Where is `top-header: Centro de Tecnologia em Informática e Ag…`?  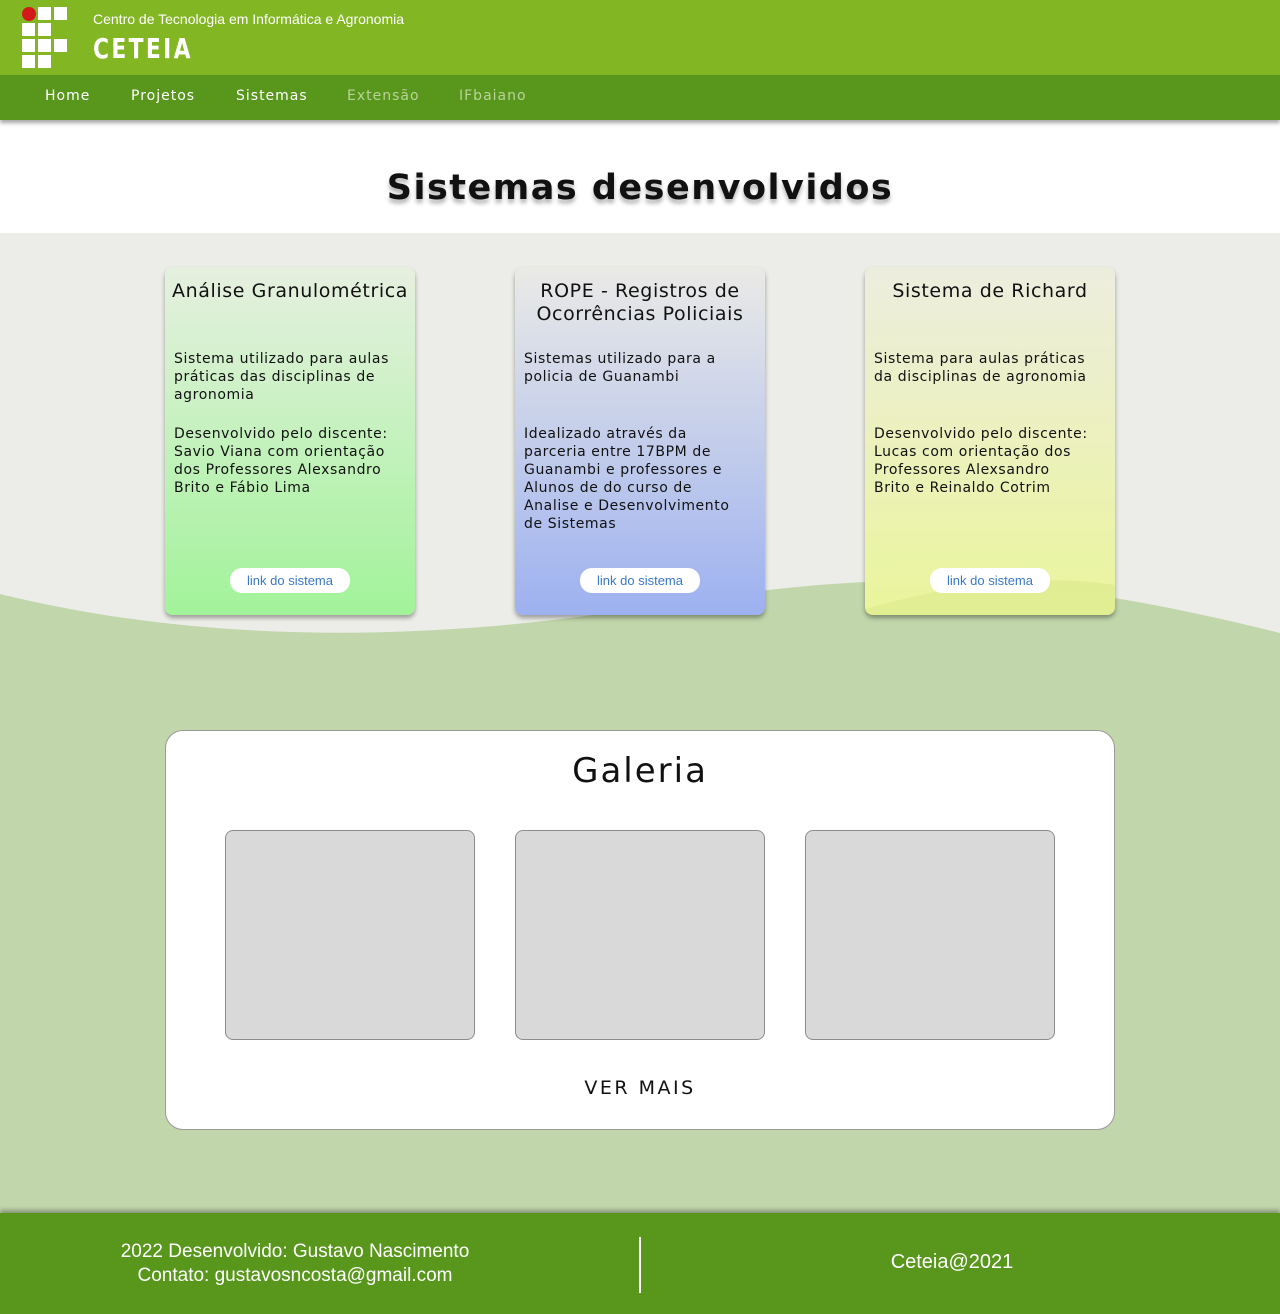 top-header: Centro de Tecnologia em Informática e Ag… is located at coordinates (640, 37).